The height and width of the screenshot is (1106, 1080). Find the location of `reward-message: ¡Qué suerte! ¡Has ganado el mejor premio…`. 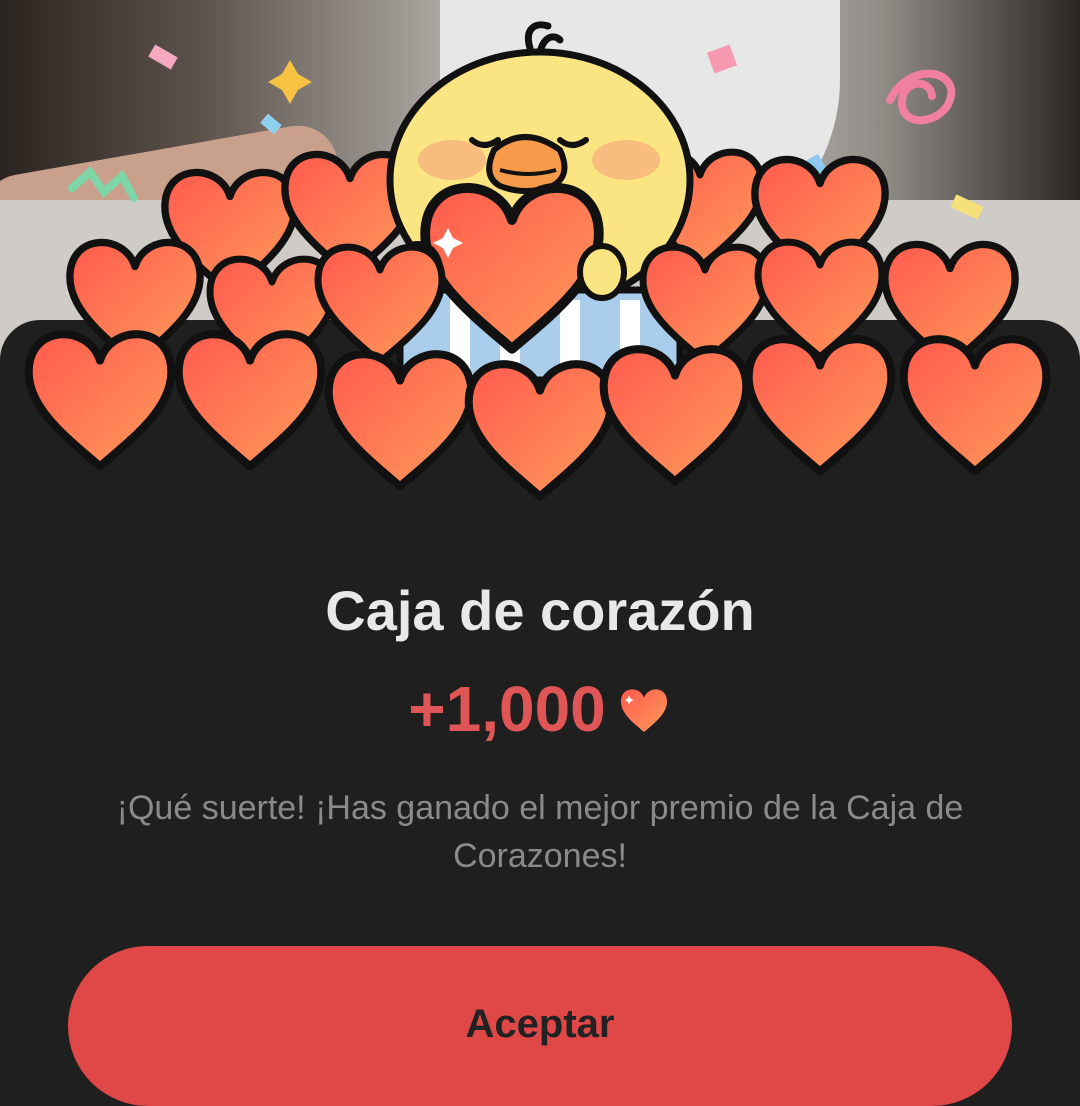

reward-message: ¡Qué suerte! ¡Has ganado el mejor premio… is located at coordinates (540, 832).